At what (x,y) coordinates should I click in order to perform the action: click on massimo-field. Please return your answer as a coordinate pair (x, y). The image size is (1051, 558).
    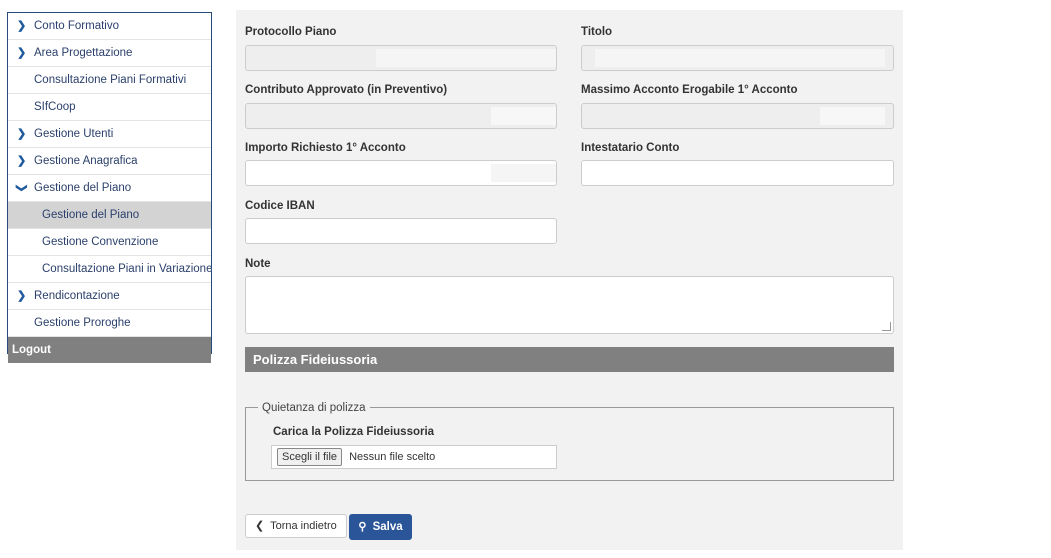
    Looking at the image, I should click on (737, 116).